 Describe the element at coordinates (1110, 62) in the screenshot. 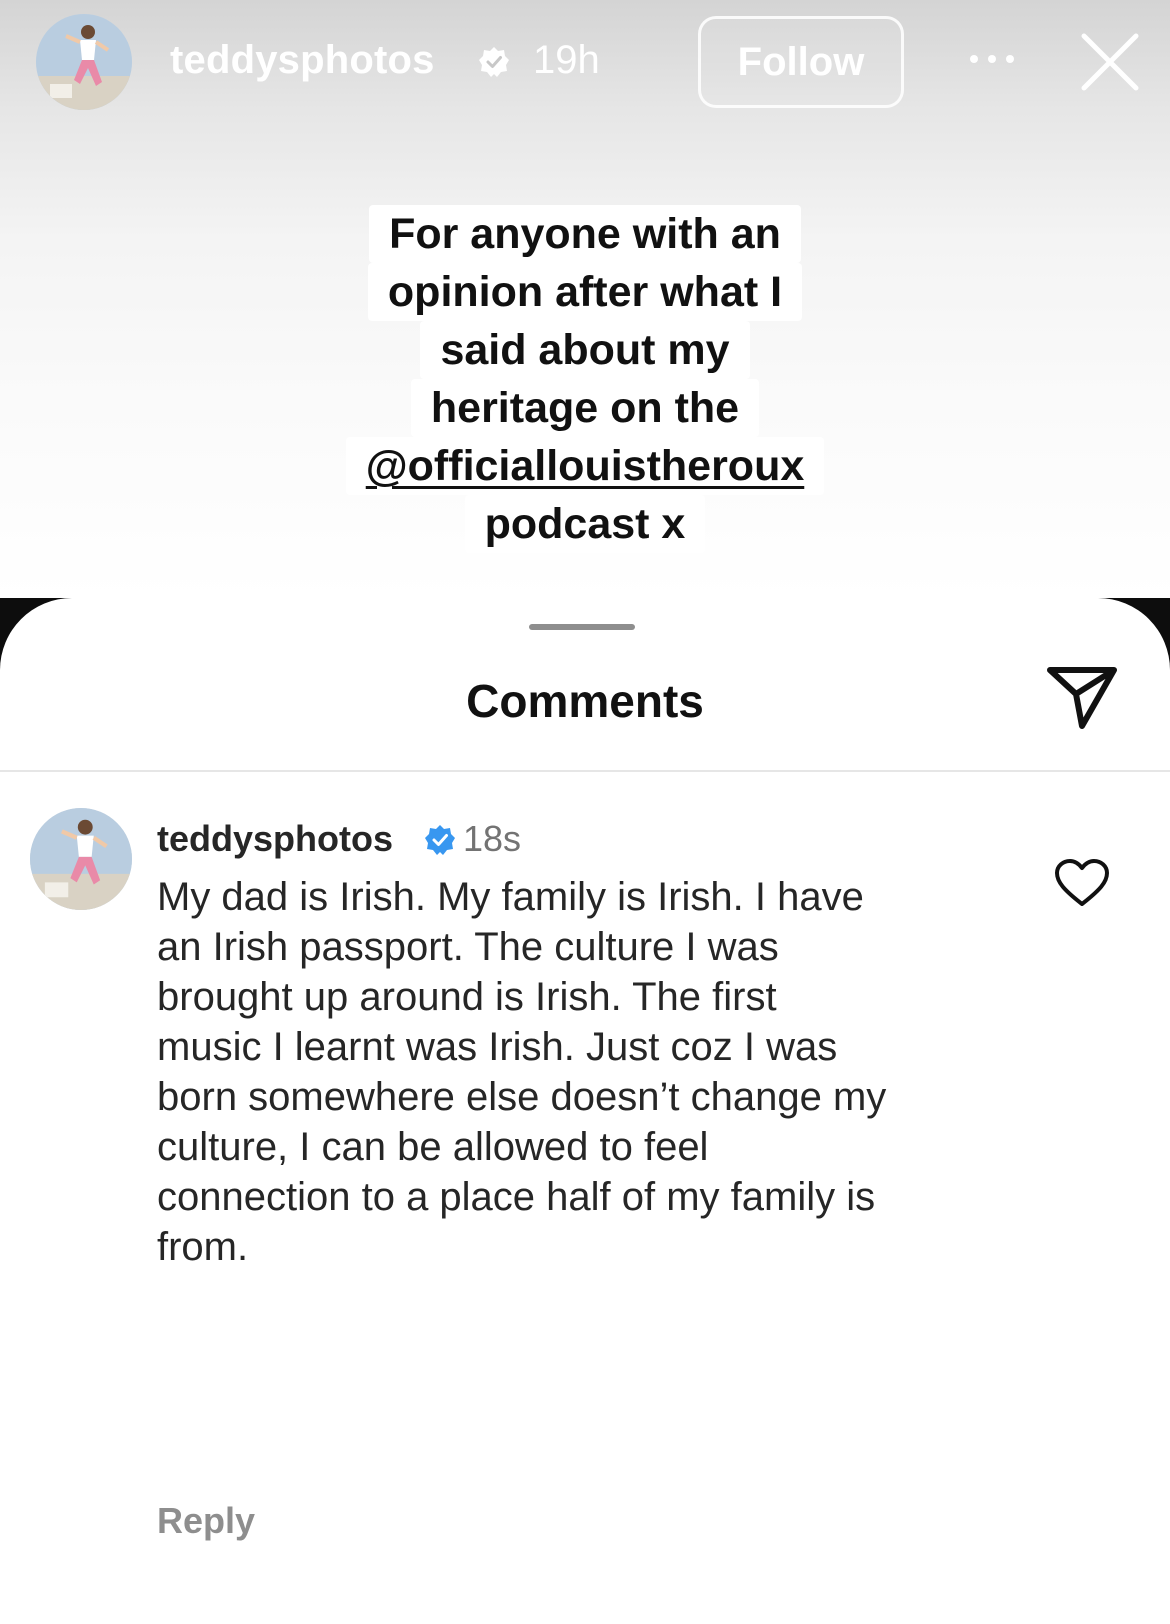

I see `close-icon` at that location.